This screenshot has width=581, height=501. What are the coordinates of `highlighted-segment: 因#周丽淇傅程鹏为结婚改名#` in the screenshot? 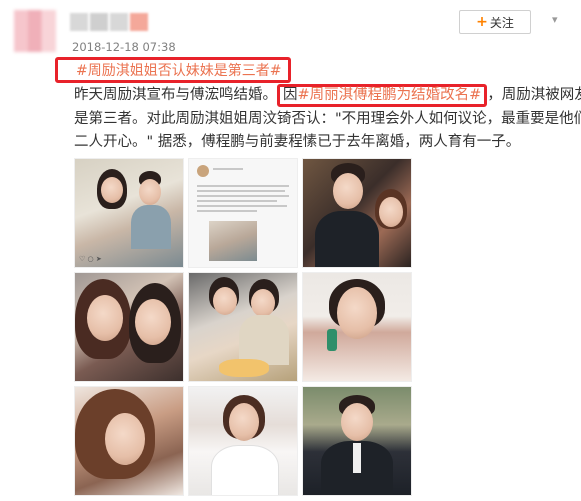 It's located at (382, 95).